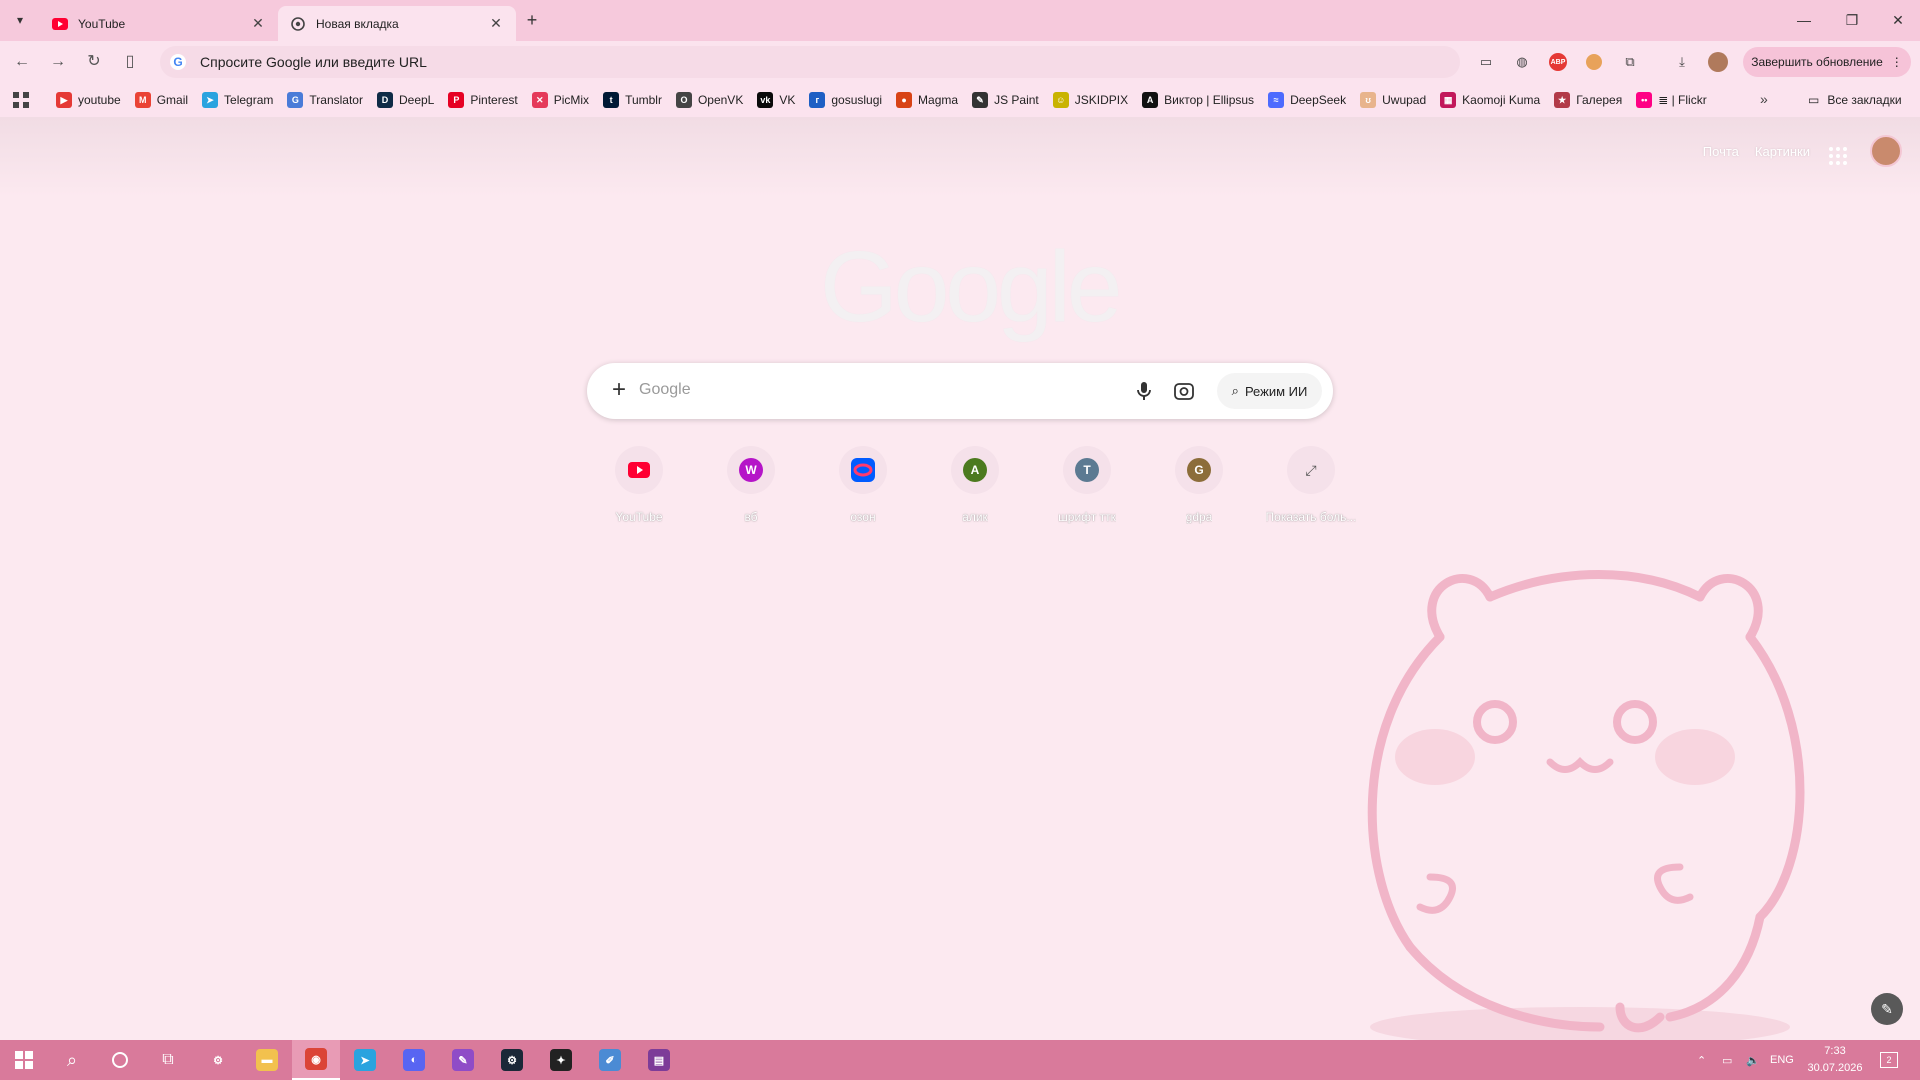 Image resolution: width=1920 pixels, height=1080 pixels. What do you see at coordinates (1087, 517) in the screenshot?
I see `shortcut-label: шрифт ттк` at bounding box center [1087, 517].